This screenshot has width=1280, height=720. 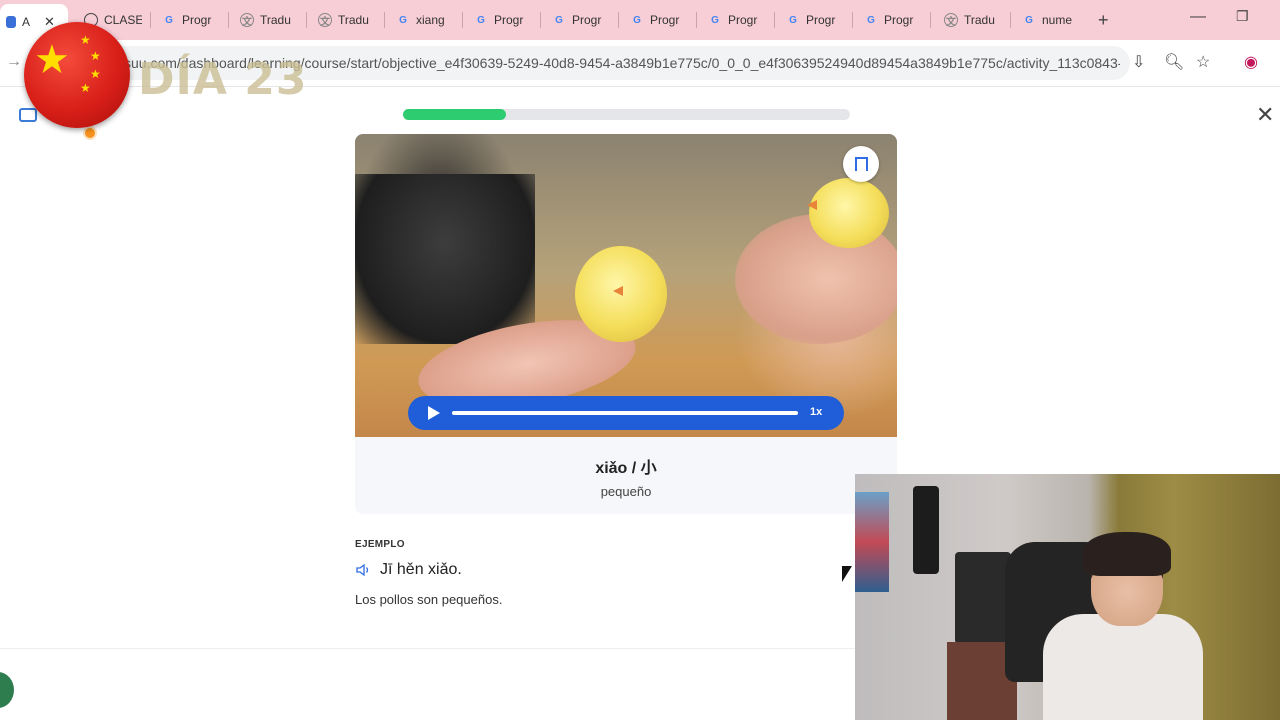 I want to click on help-button, so click(x=7, y=690).